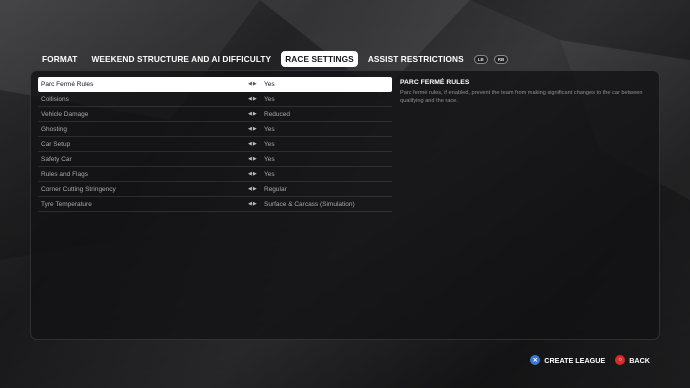 The image size is (690, 388). I want to click on circle-button-icon: ○, so click(620, 360).